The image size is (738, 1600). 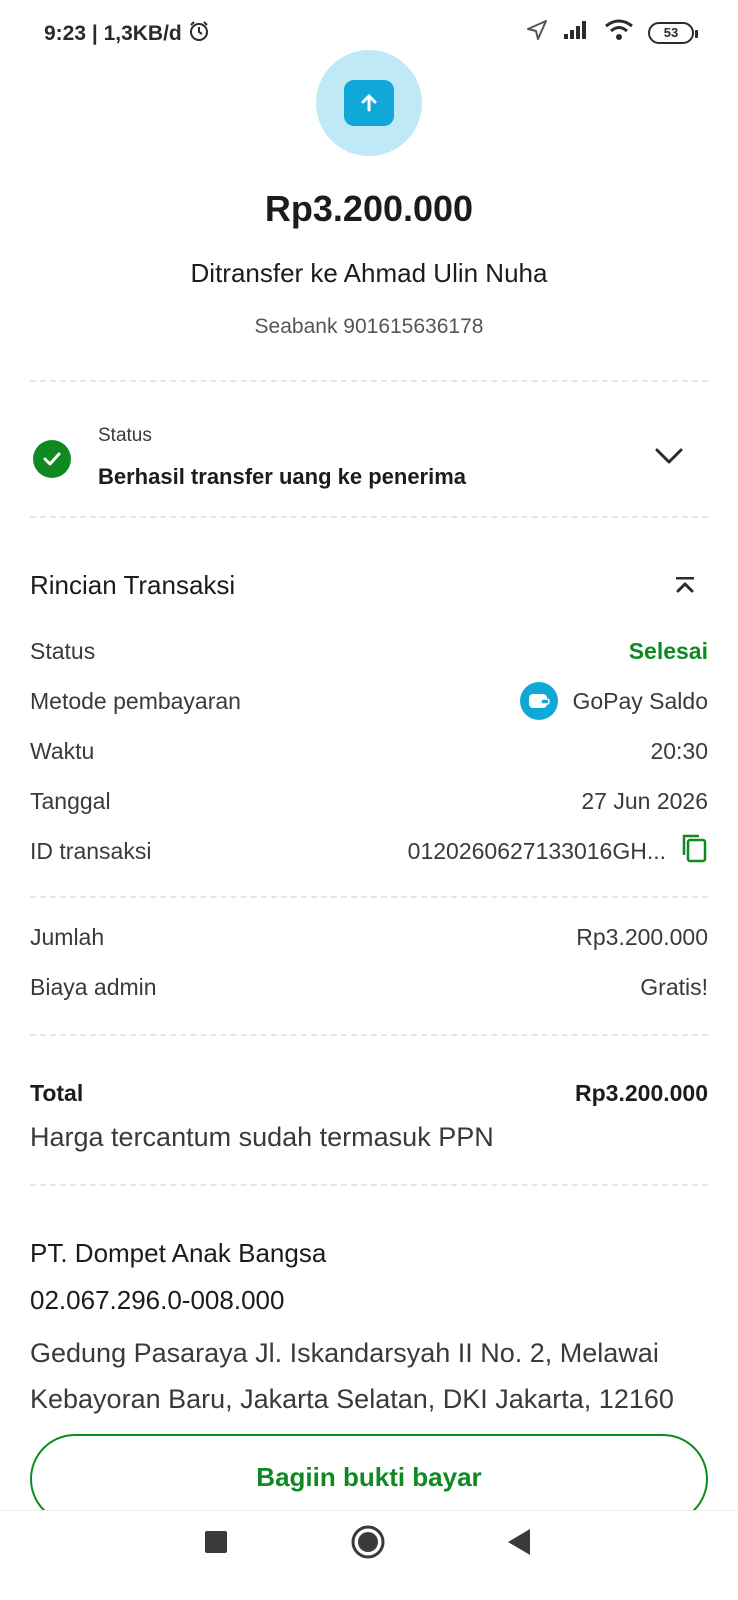 What do you see at coordinates (641, 1093) in the screenshot?
I see `total-value: Rp3.200.000` at bounding box center [641, 1093].